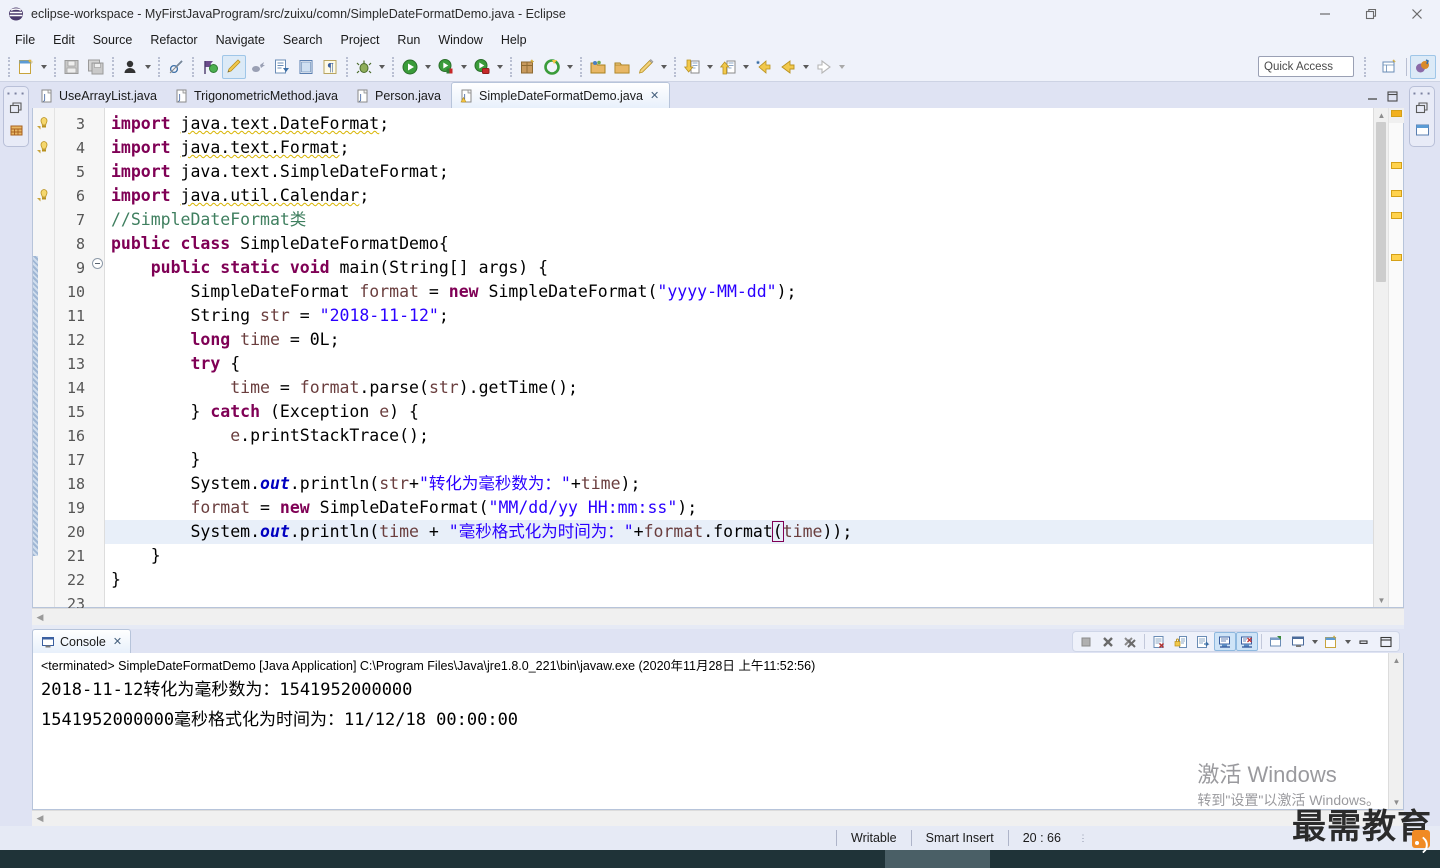 This screenshot has height=868, width=1440. Describe the element at coordinates (1181, 641) in the screenshot. I see `scroll-lock-icon` at that location.